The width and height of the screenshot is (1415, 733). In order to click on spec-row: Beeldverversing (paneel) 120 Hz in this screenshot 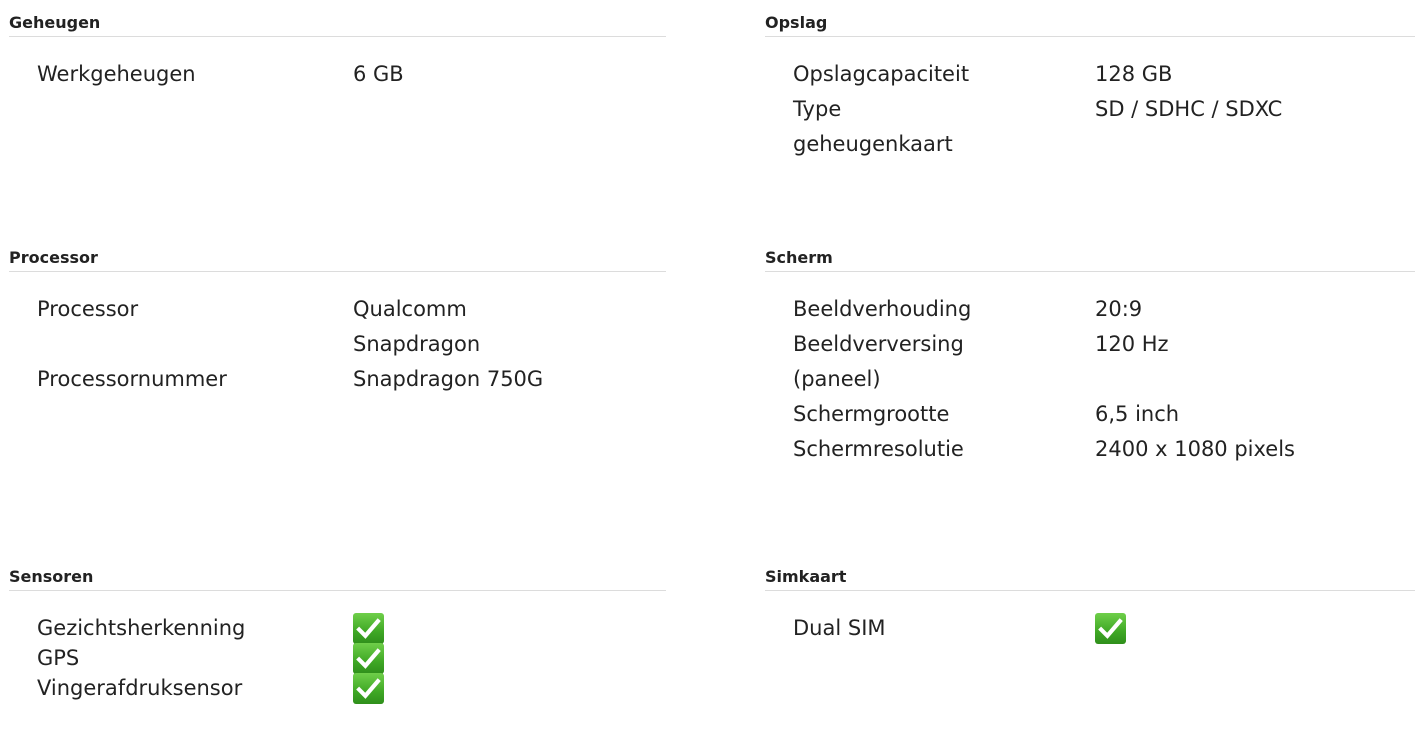, I will do `click(1104, 362)`.